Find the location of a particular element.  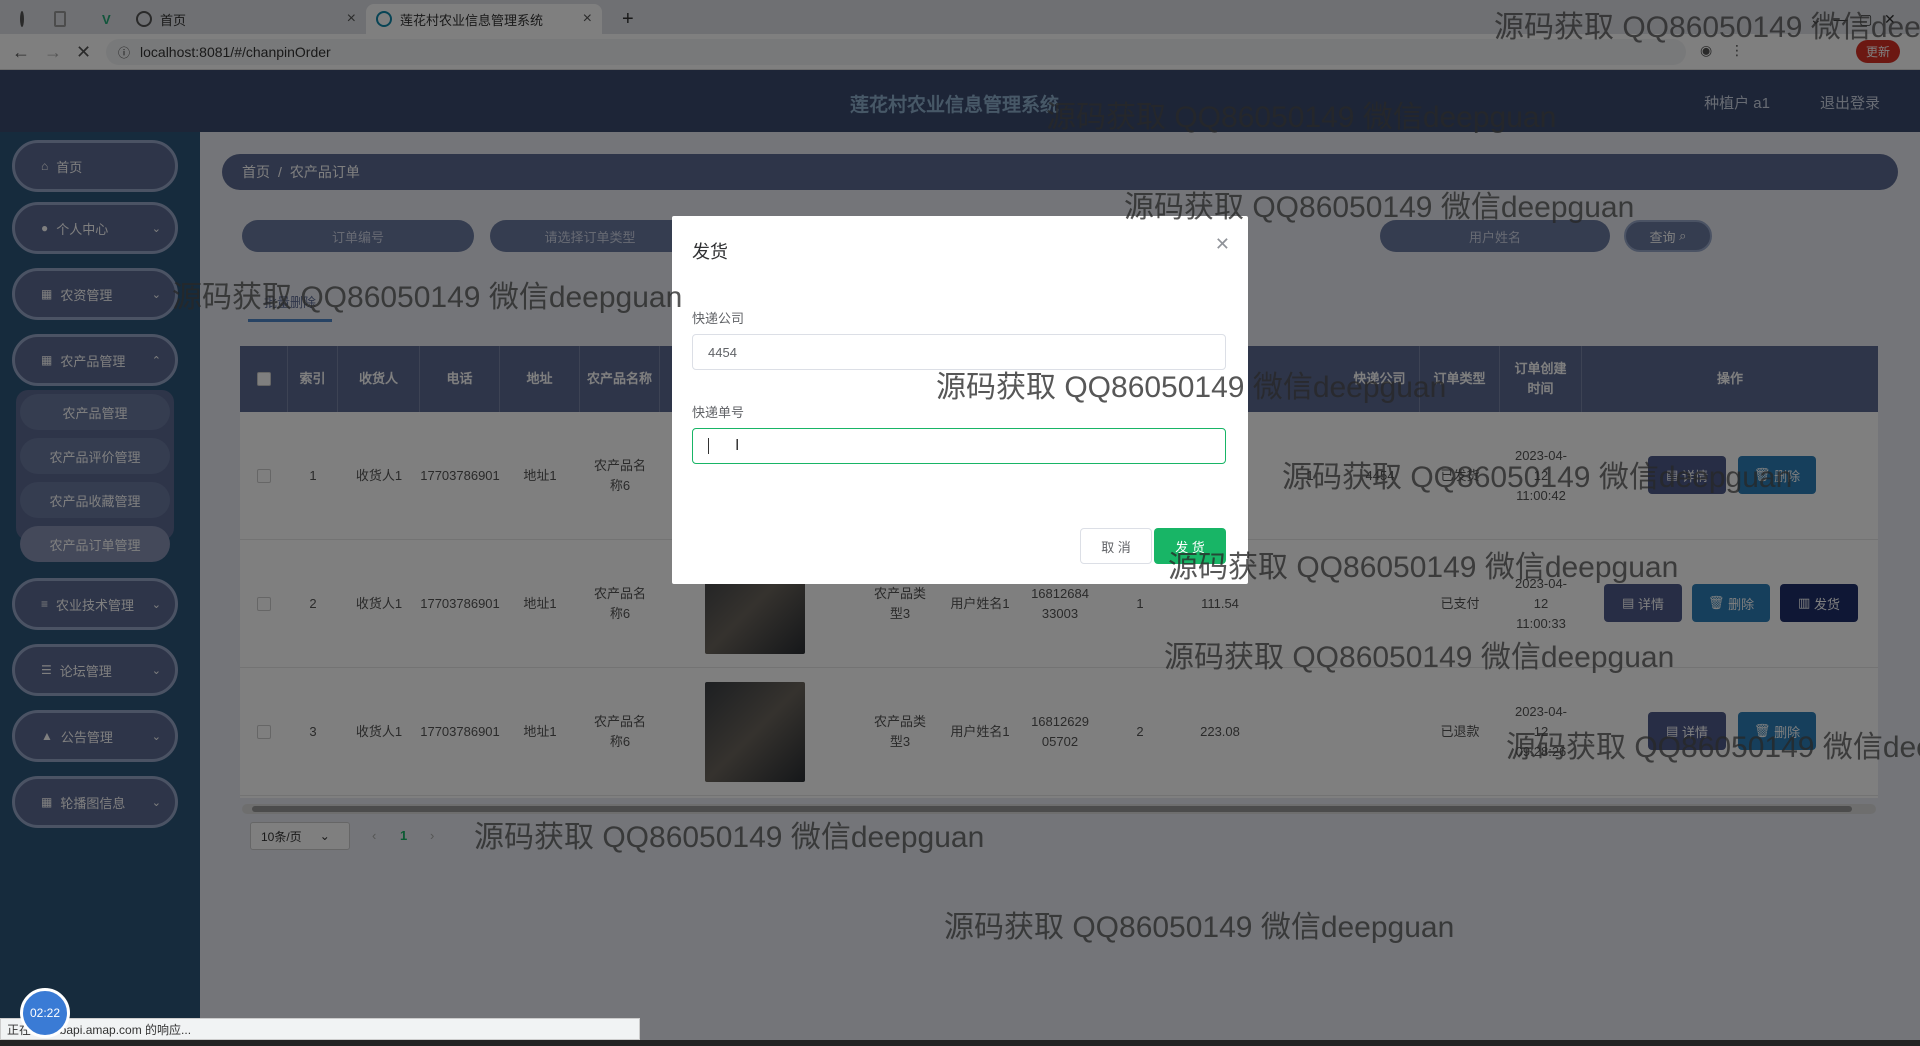

cancel-button: 取 消 is located at coordinates (1116, 546).